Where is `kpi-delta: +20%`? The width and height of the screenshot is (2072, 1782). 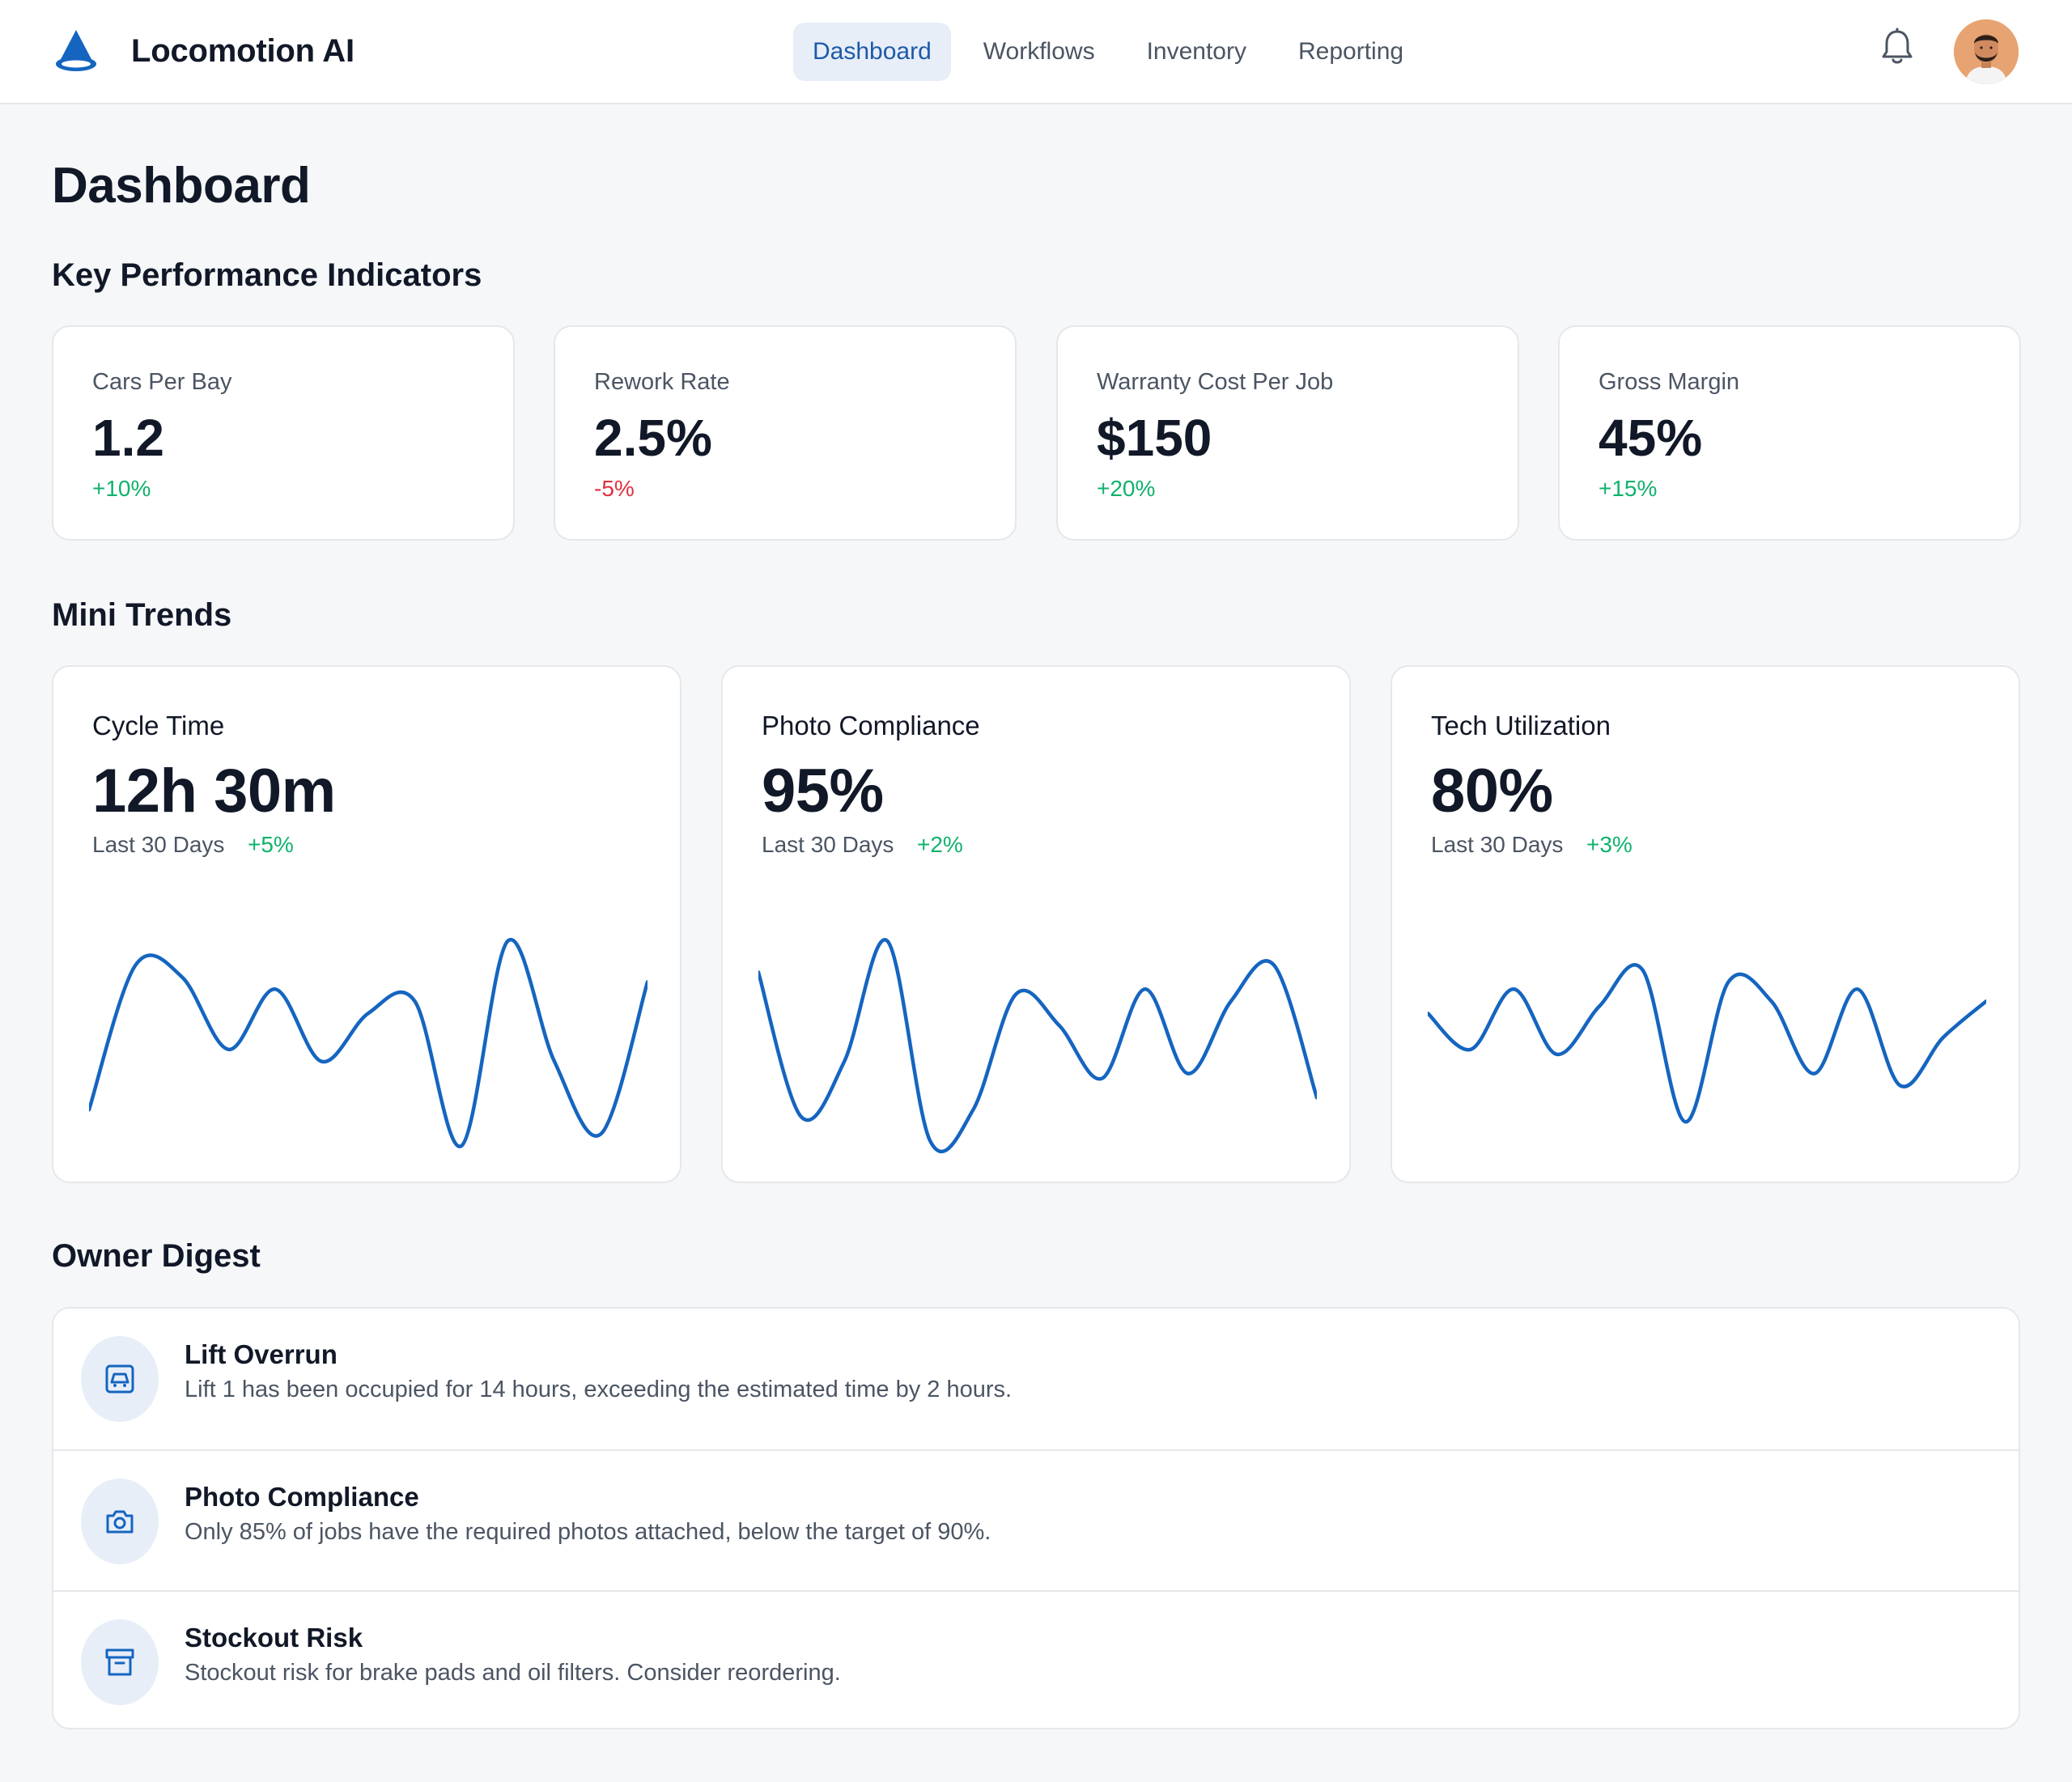 kpi-delta: +20% is located at coordinates (1126, 488).